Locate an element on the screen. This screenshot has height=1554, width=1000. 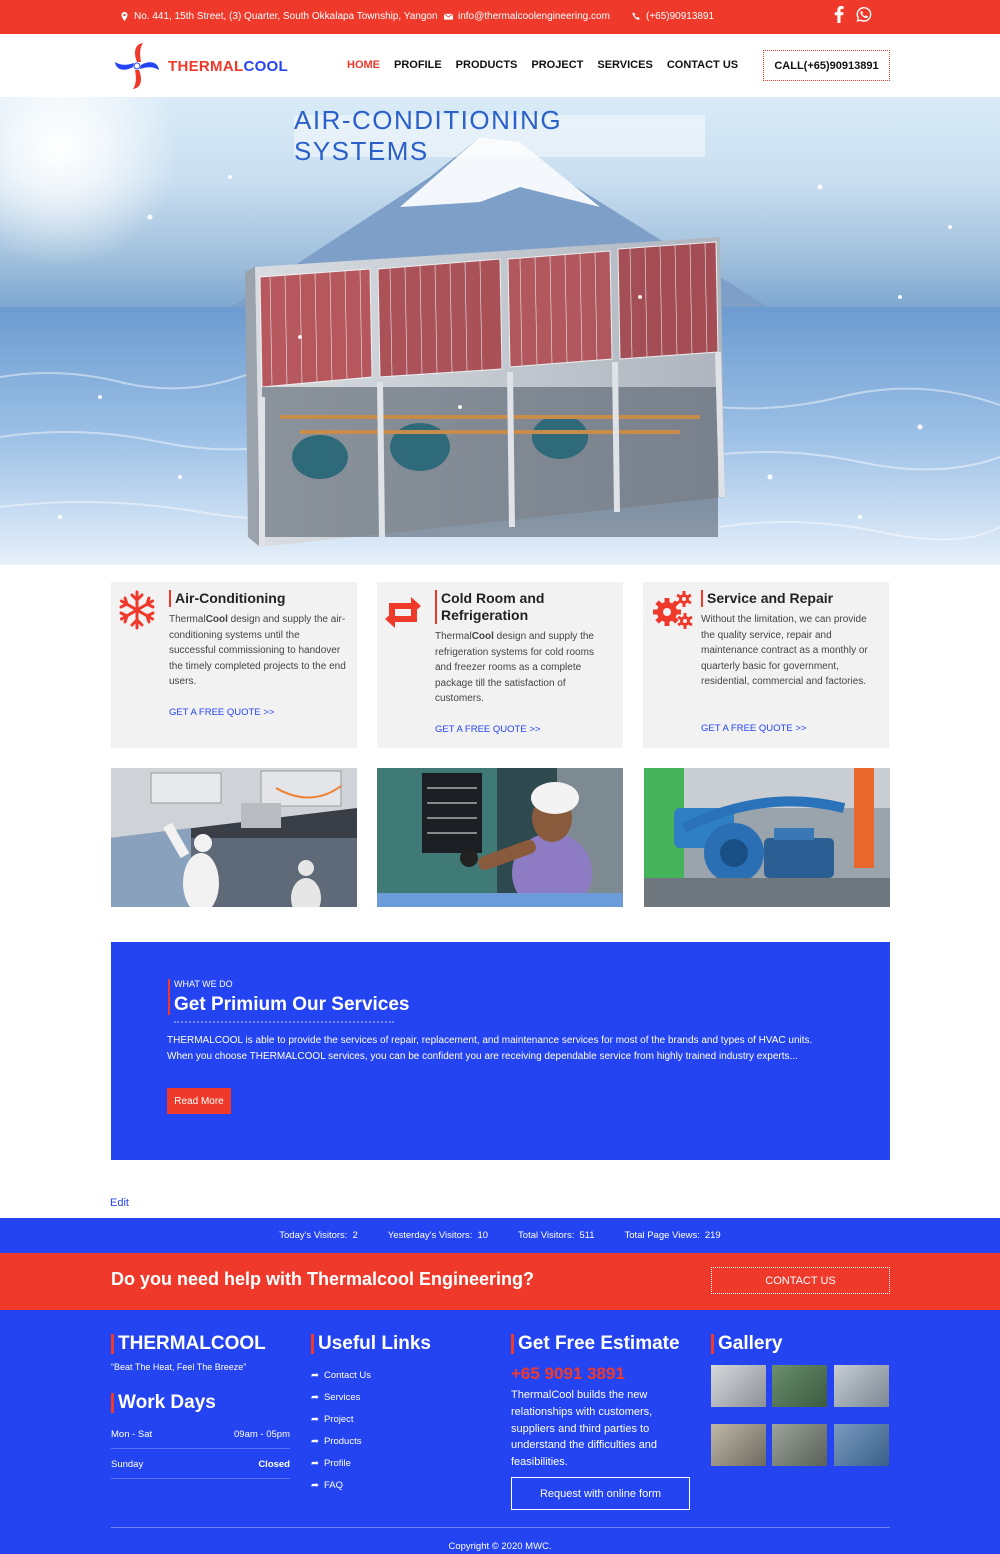
logo: THERMALCOOL is located at coordinates (200, 66).